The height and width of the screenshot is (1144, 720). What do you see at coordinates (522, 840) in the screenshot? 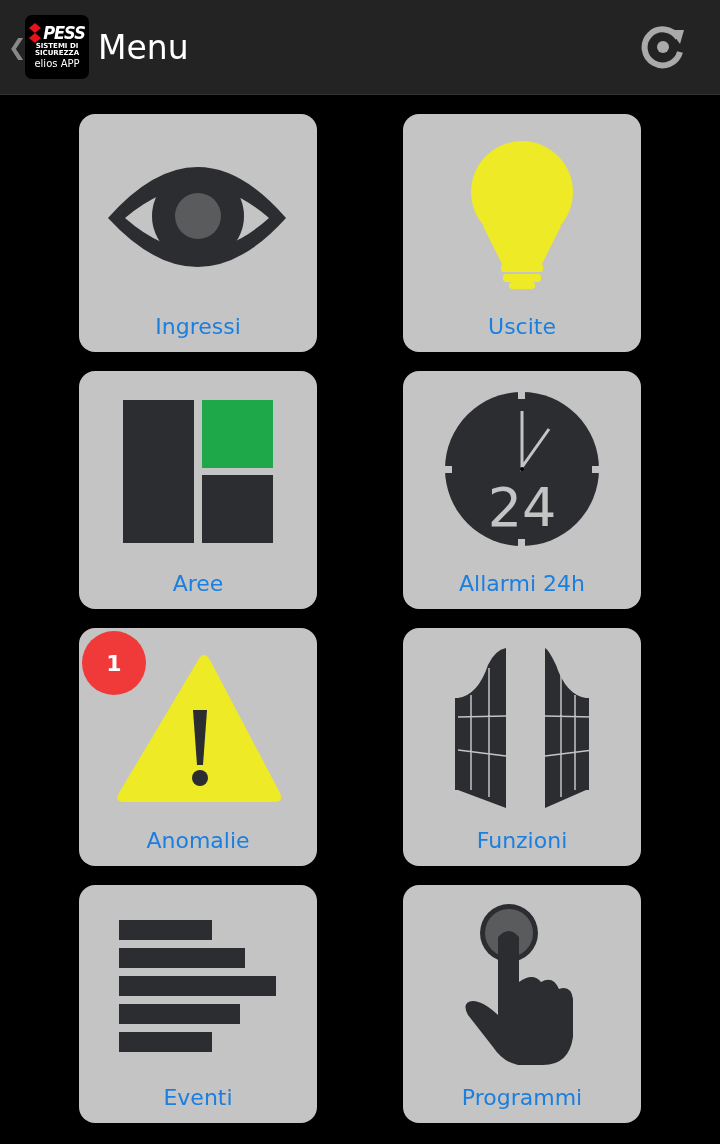
I see `tile-label: Funzioni` at bounding box center [522, 840].